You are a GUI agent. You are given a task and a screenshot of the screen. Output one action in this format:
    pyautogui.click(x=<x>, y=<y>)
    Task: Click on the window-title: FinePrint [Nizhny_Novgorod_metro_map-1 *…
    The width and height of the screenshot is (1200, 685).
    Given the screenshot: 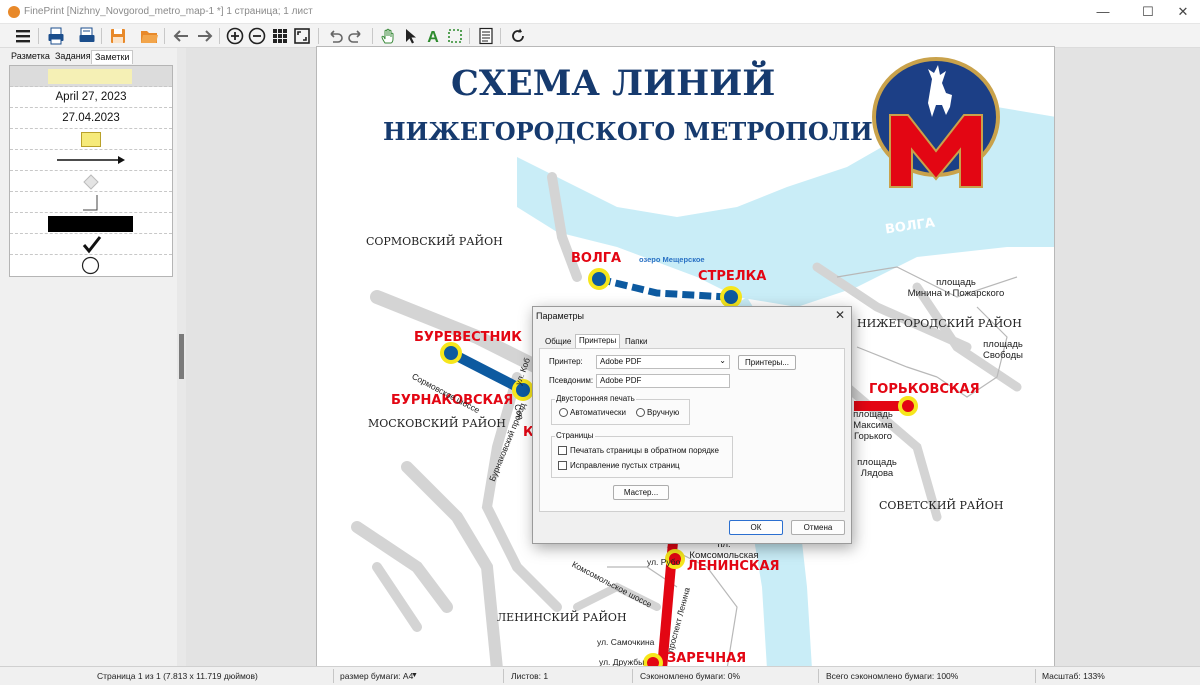 What is the action you would take?
    pyautogui.click(x=168, y=11)
    